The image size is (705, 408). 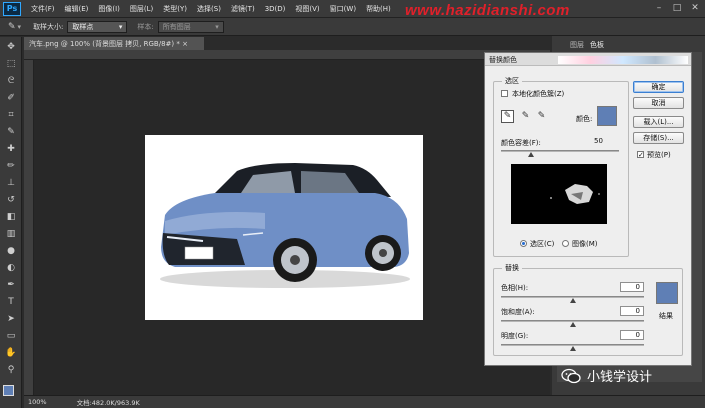 I want to click on menu-help: 帮助(H), so click(x=378, y=9).